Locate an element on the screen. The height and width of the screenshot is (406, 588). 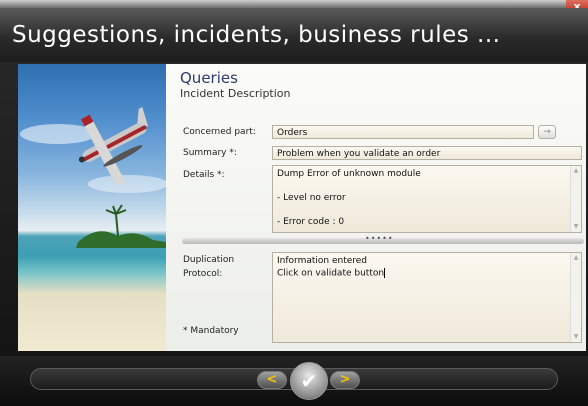
chevron-right-icon: > is located at coordinates (345, 379).